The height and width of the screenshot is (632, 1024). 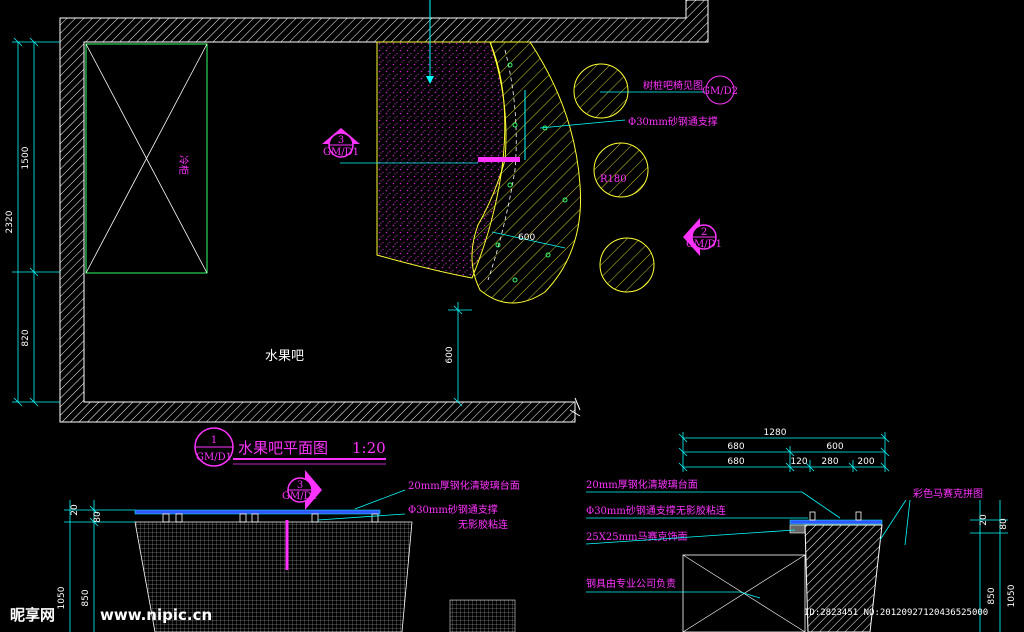 I want to click on dim-2320: 2320, so click(x=10, y=221).